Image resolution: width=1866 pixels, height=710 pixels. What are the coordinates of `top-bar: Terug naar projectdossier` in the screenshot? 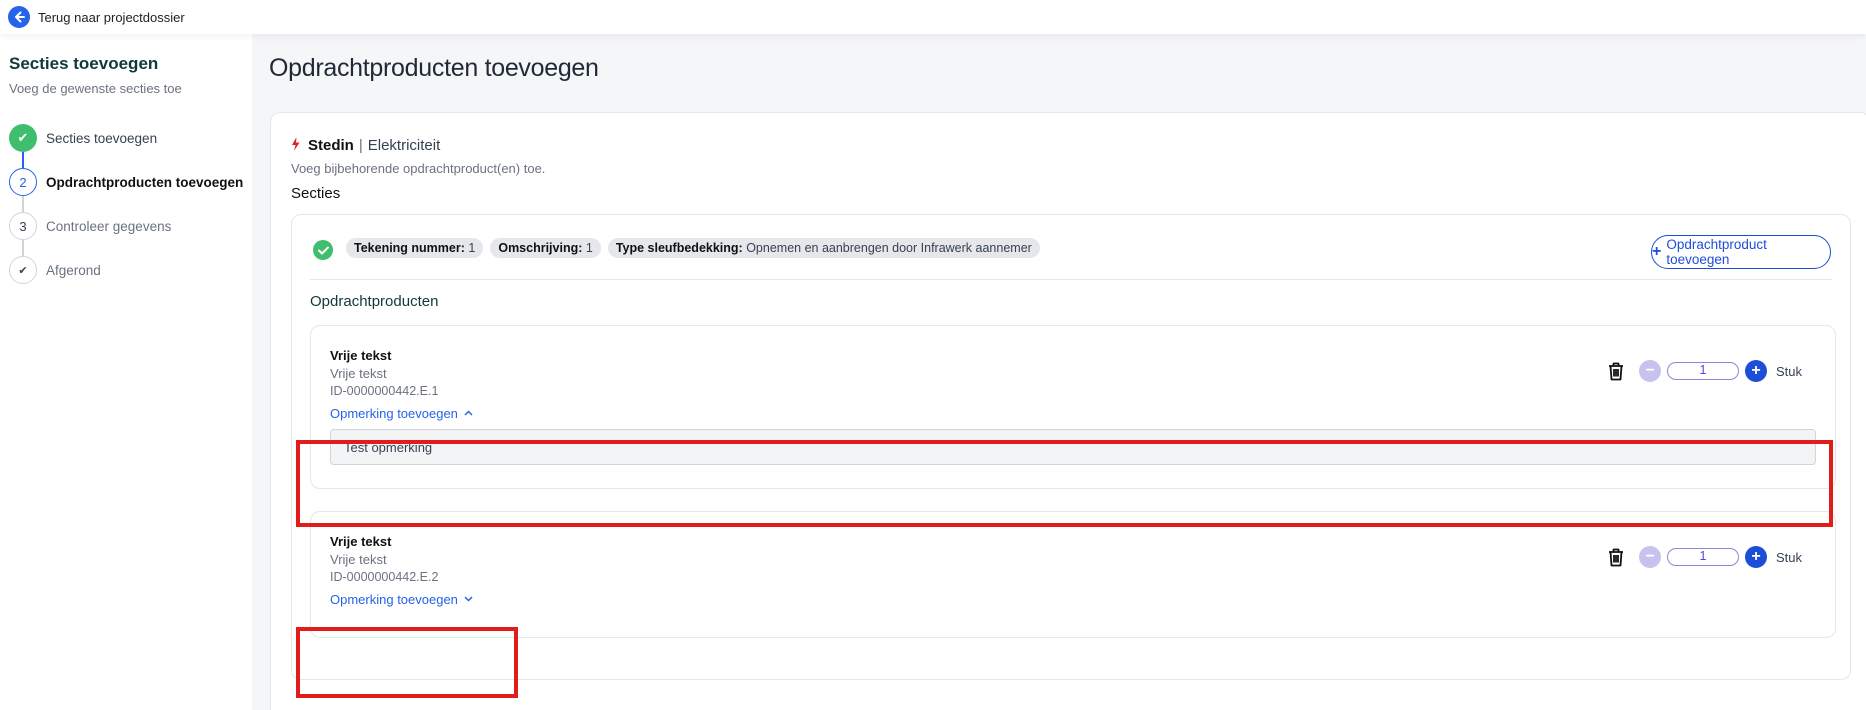 It's located at (933, 17).